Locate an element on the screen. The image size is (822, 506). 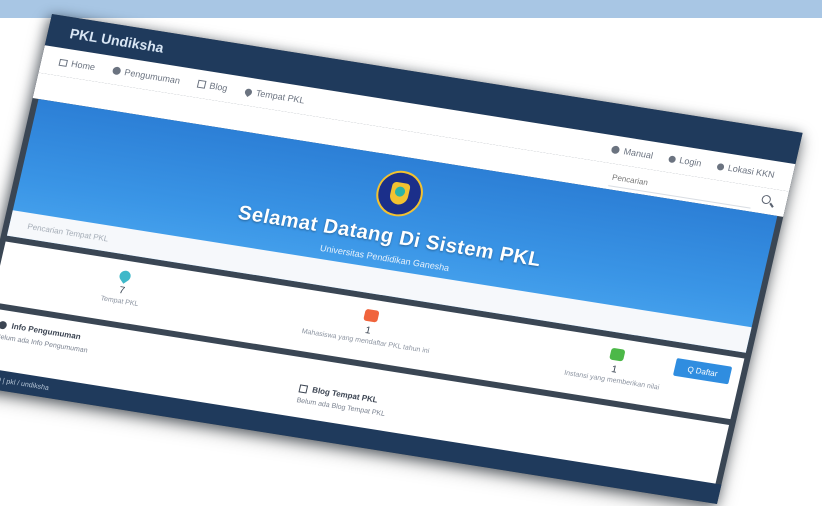
home-icon is located at coordinates (63, 62).